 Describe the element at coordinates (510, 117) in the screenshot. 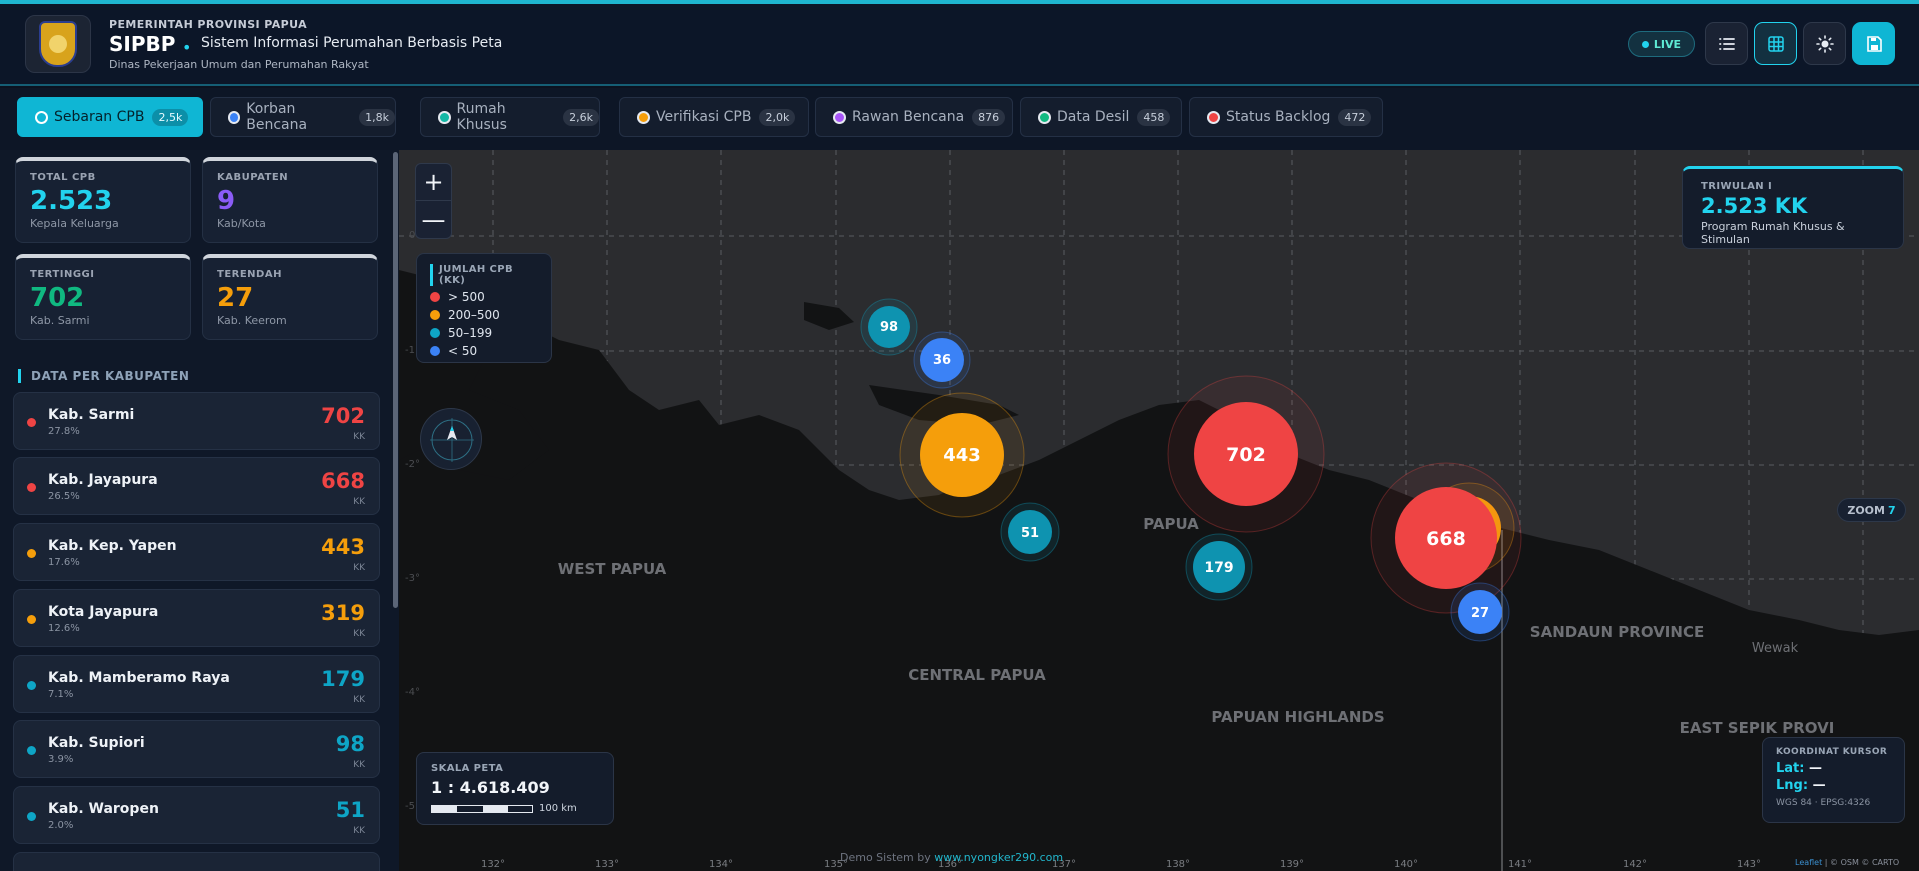

I see `tab-rumah-khusus: Rumah Khusus 2,6k` at that location.